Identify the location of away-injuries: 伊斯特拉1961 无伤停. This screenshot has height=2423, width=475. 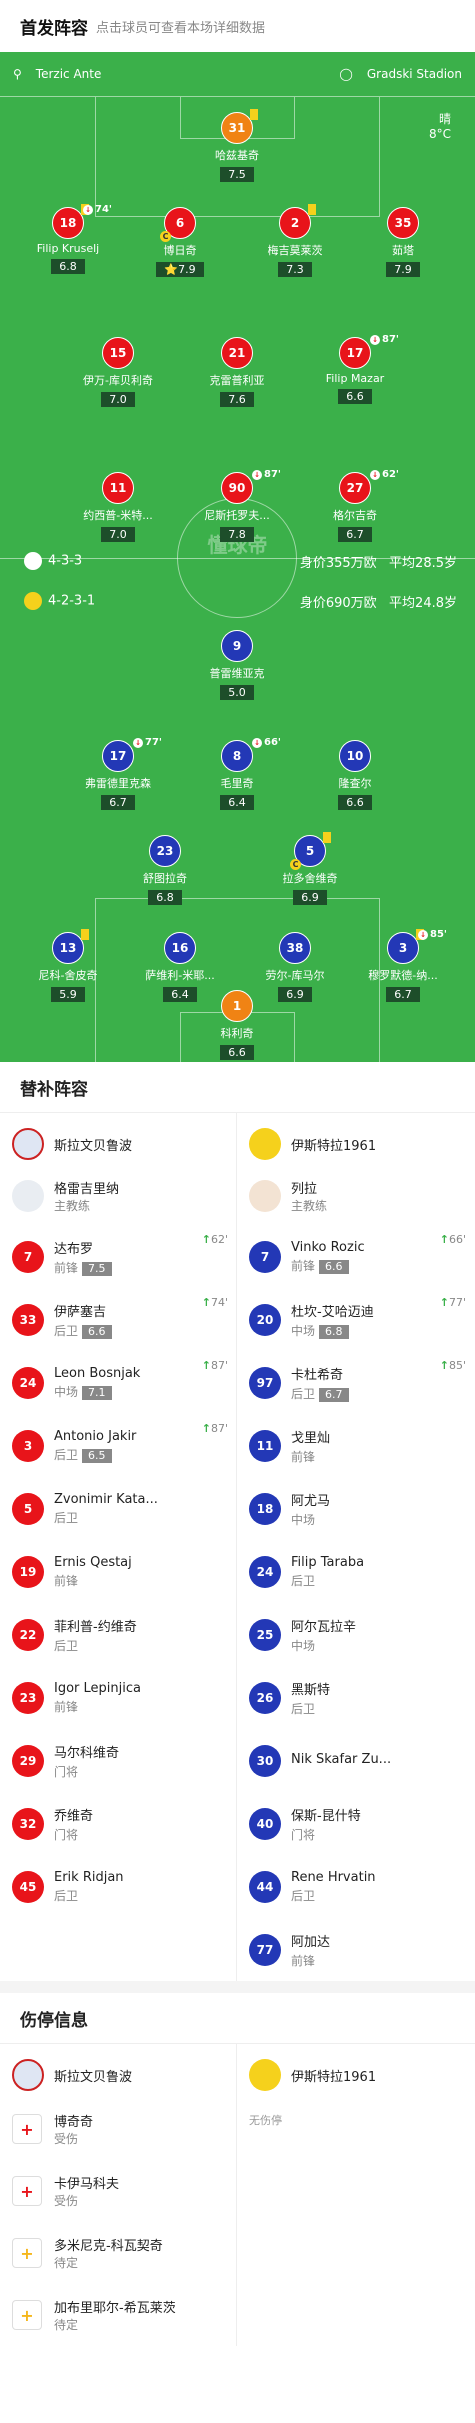
(355, 2195).